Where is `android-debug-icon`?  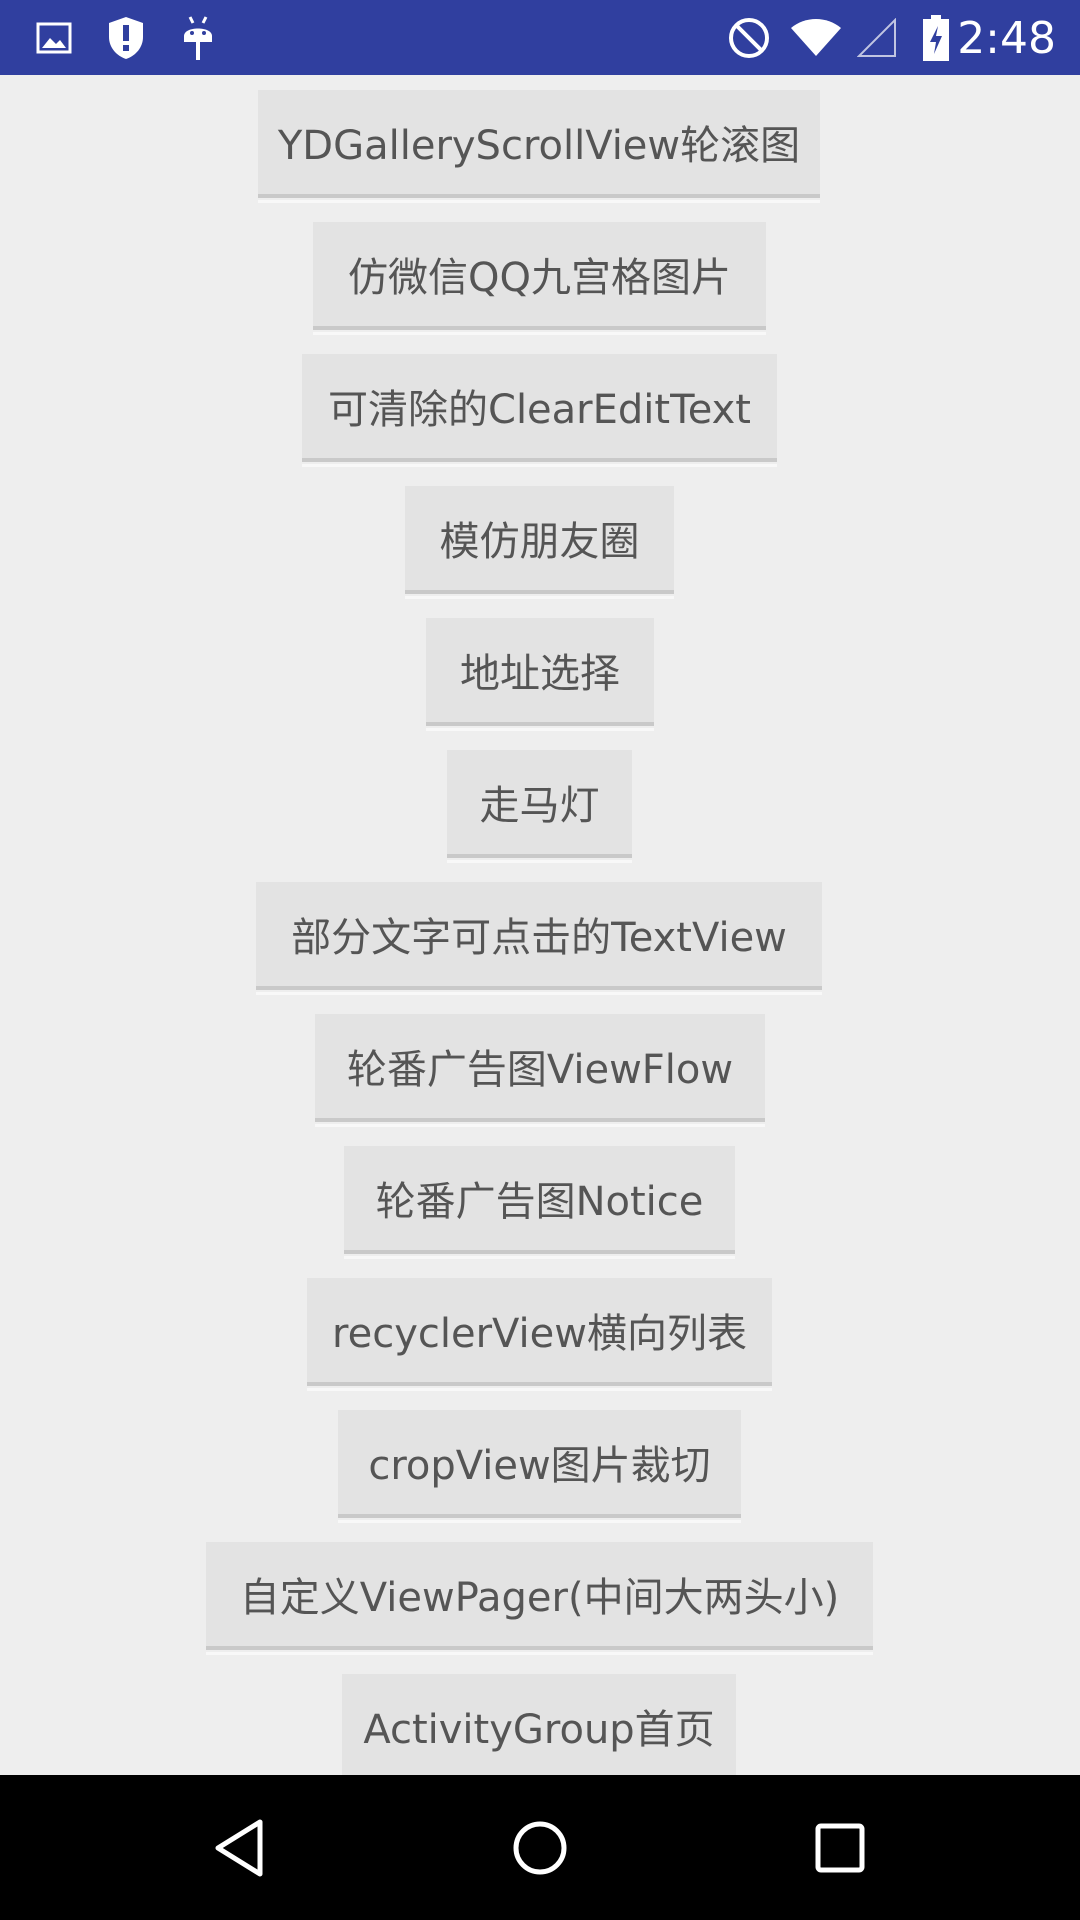 android-debug-icon is located at coordinates (198, 37).